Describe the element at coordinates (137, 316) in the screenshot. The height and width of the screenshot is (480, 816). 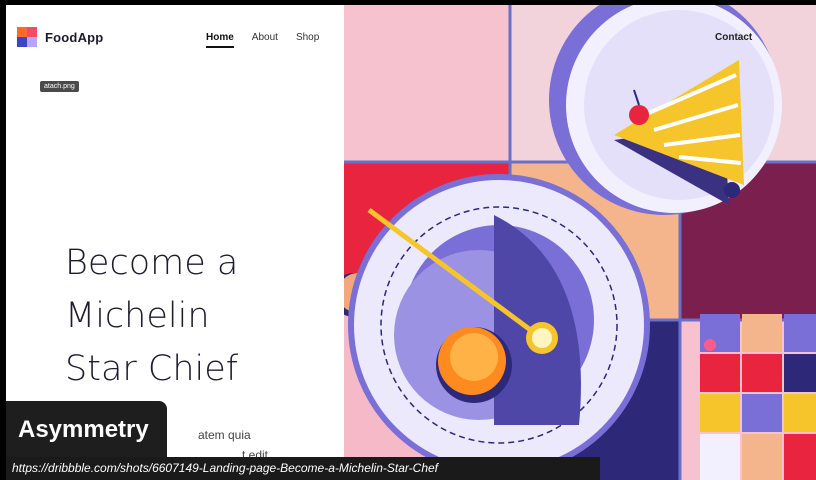
I see `headline-line-2: Michelin` at that location.